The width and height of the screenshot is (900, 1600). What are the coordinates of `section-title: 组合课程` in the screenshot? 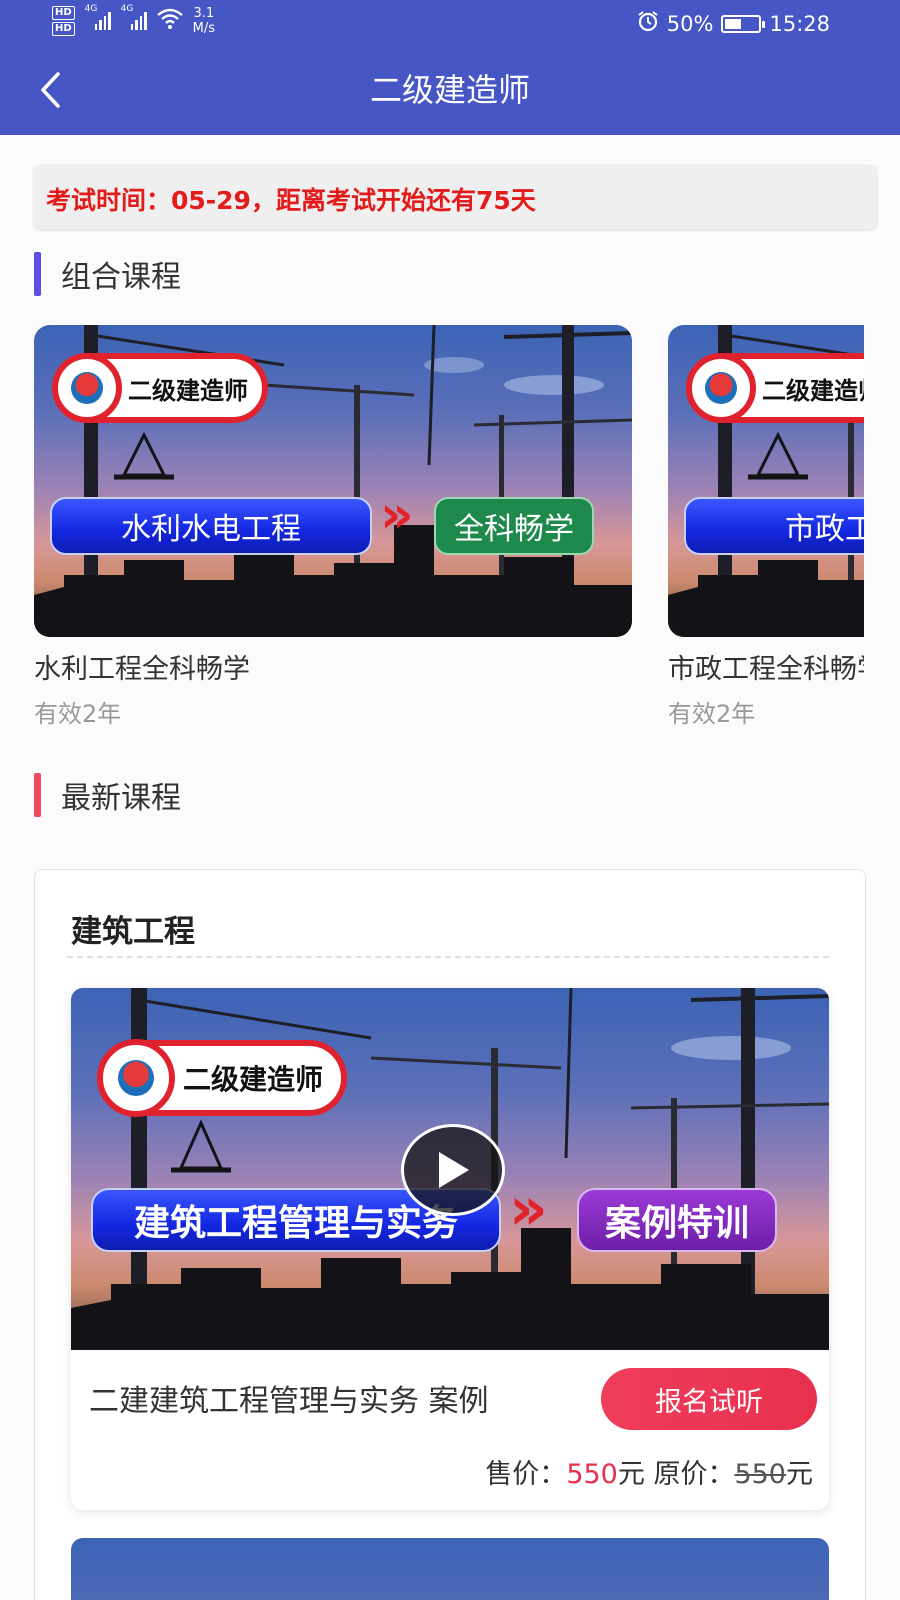 It's located at (121, 277).